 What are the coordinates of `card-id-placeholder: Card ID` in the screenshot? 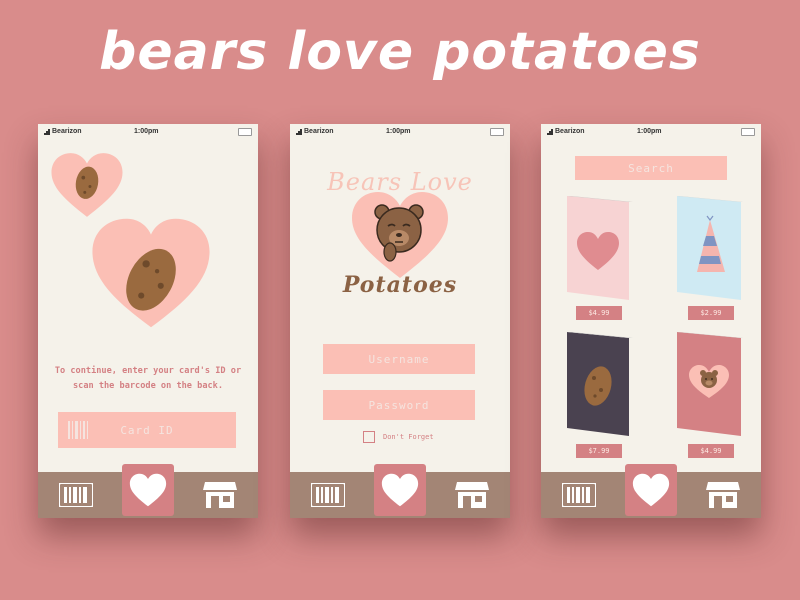 It's located at (147, 430).